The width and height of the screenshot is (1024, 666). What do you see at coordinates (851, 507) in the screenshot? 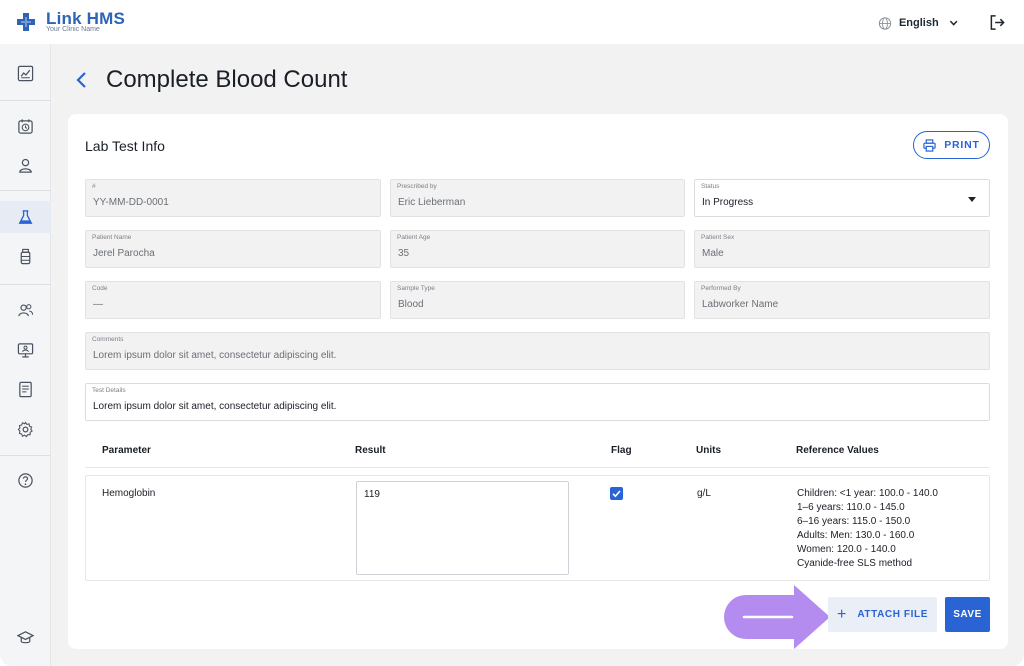
I see `reference-line: 1–6 years: 110.0 - 145.0` at bounding box center [851, 507].